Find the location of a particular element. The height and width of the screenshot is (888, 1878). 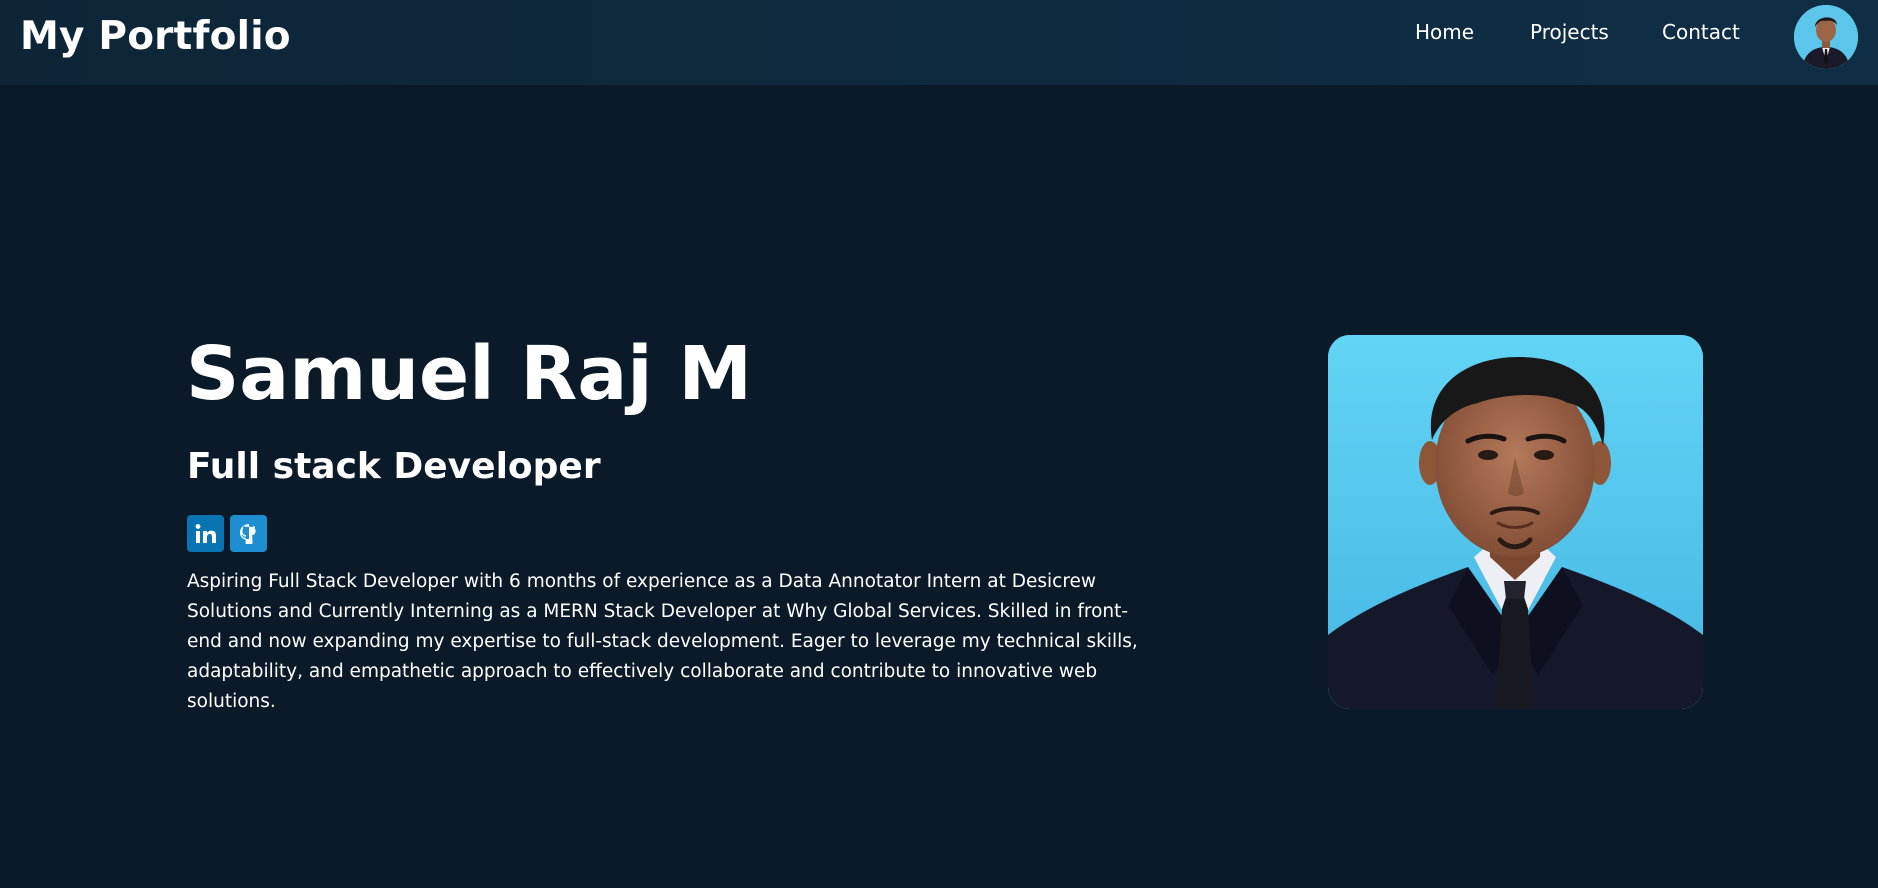

hero-role-heading: Full stack Developer is located at coordinates (394, 466).